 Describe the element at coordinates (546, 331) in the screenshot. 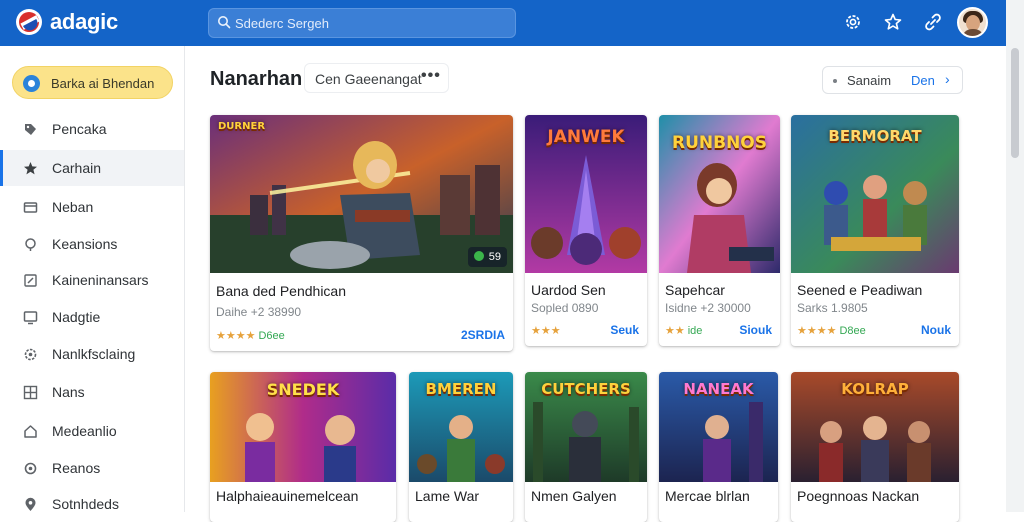

I see `rating-stars: ★★★` at that location.